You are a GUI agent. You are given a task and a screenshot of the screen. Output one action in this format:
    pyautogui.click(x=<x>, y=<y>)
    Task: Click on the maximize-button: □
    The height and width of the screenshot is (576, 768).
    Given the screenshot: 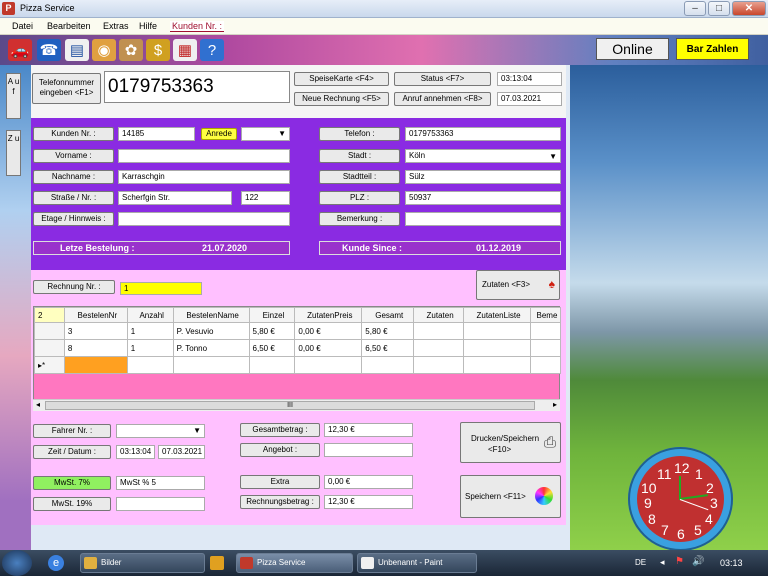 What is the action you would take?
    pyautogui.click(x=719, y=8)
    